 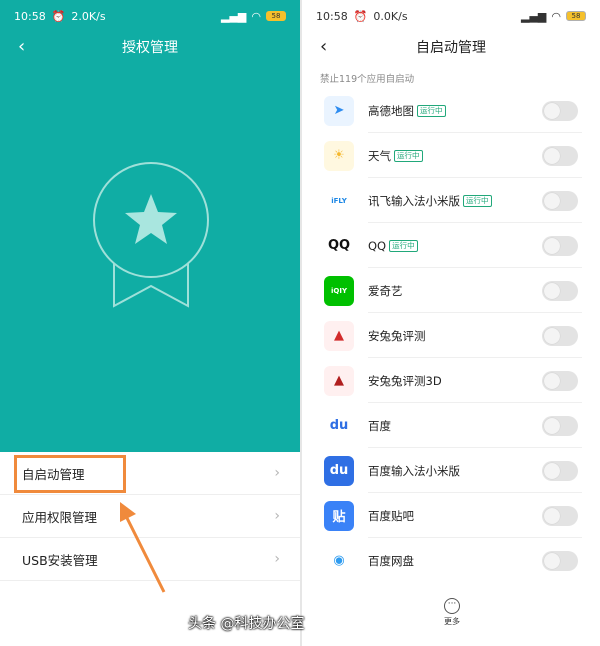 What do you see at coordinates (339, 560) in the screenshot?
I see `baidu-netdisk-icon: ◉` at bounding box center [339, 560].